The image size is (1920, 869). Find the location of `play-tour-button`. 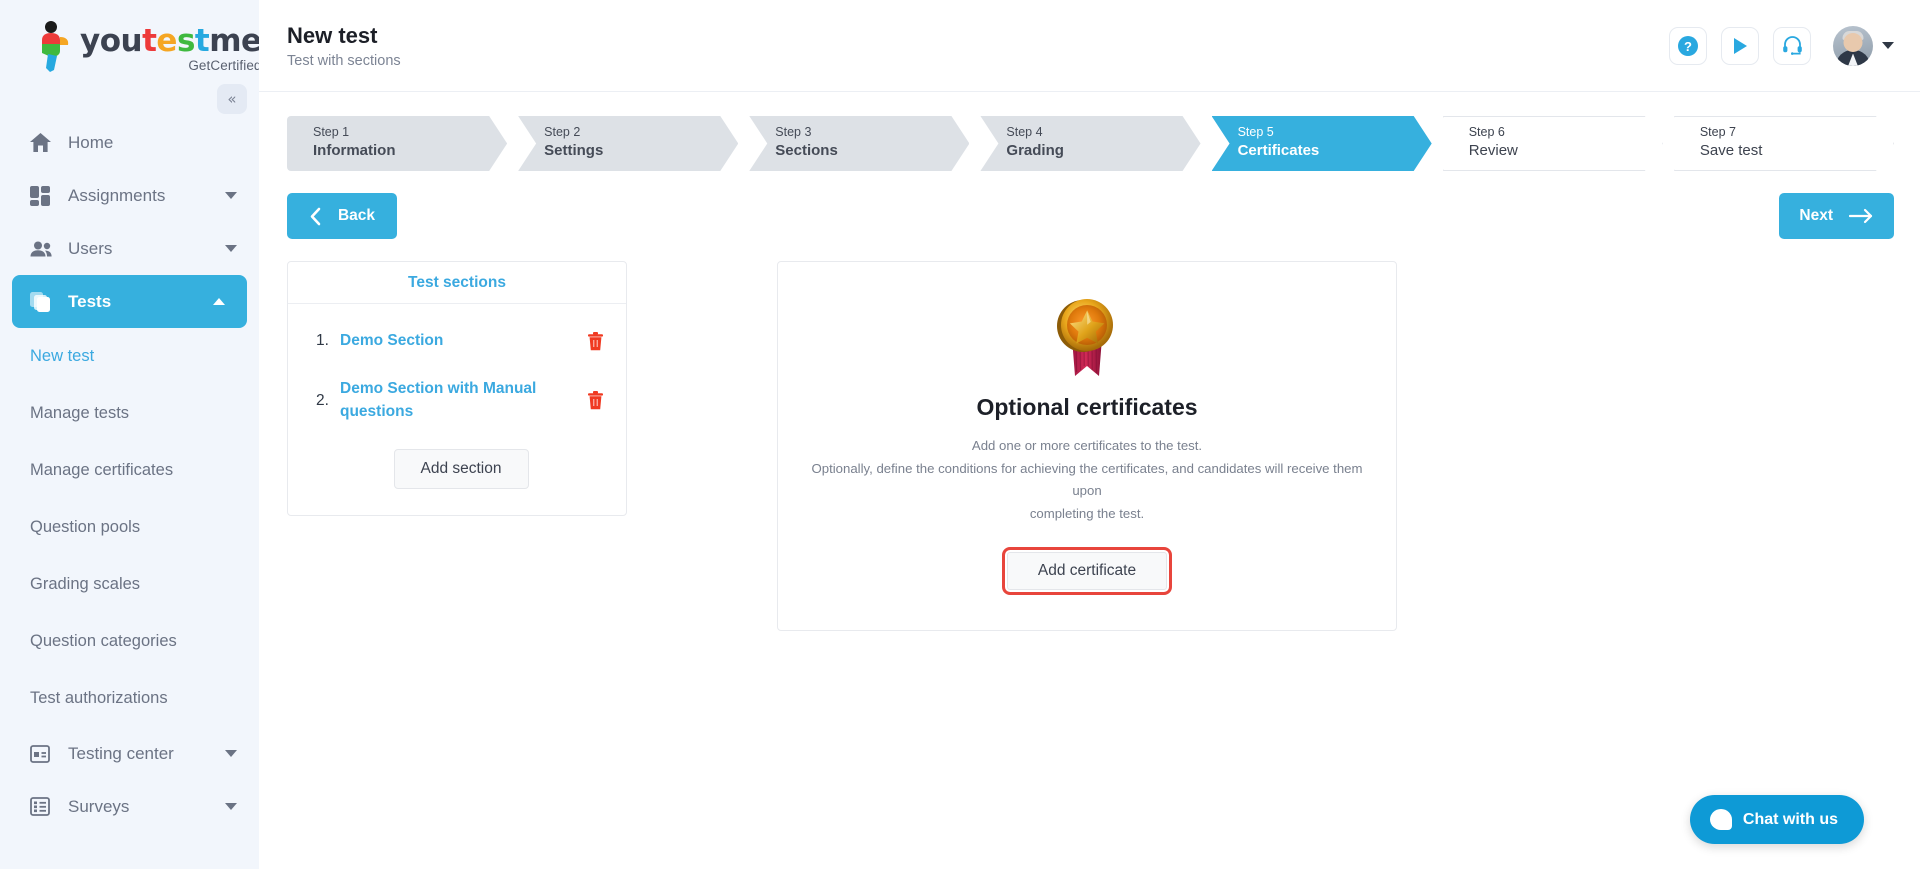

play-tour-button is located at coordinates (1740, 45).